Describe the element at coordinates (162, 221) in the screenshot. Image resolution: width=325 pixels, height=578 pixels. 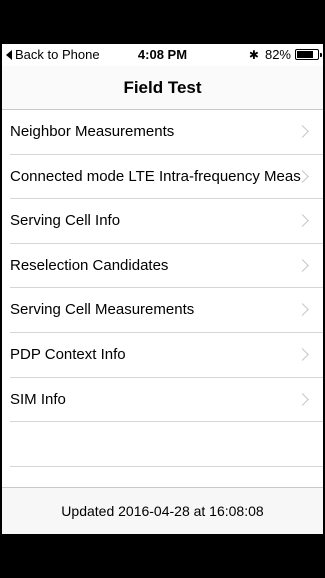
I see `list-item-serving-cell-info: Serving Cell Info` at that location.